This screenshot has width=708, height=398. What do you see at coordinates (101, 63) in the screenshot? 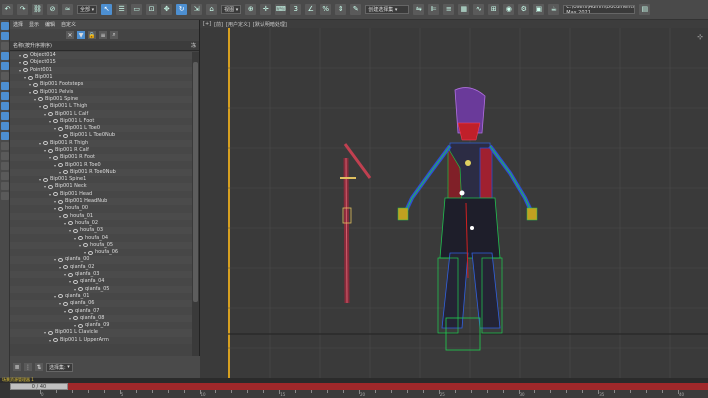
I see `tree-row: ▾ Object015` at bounding box center [101, 63].